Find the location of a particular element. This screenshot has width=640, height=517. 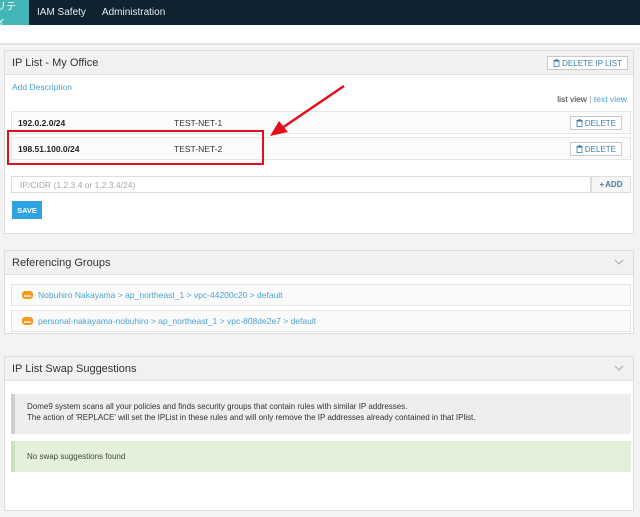

swap-suggestions-header: IP List Swap Suggestions is located at coordinates (319, 369).